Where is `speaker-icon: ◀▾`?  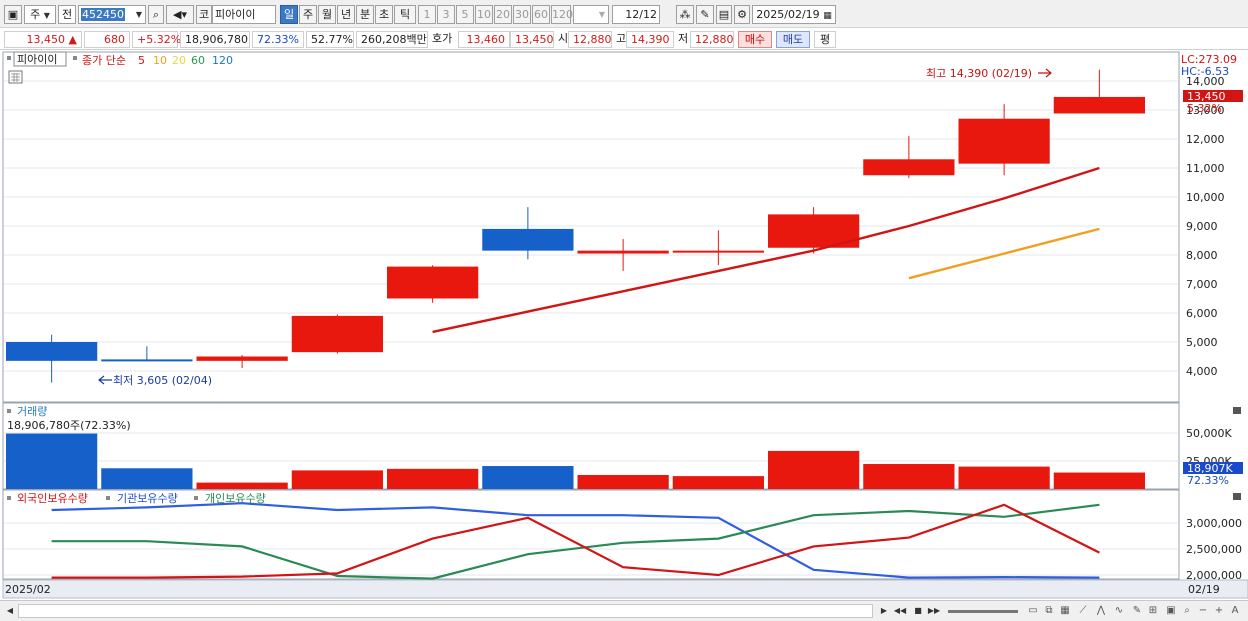 speaker-icon: ◀▾ is located at coordinates (180, 14).